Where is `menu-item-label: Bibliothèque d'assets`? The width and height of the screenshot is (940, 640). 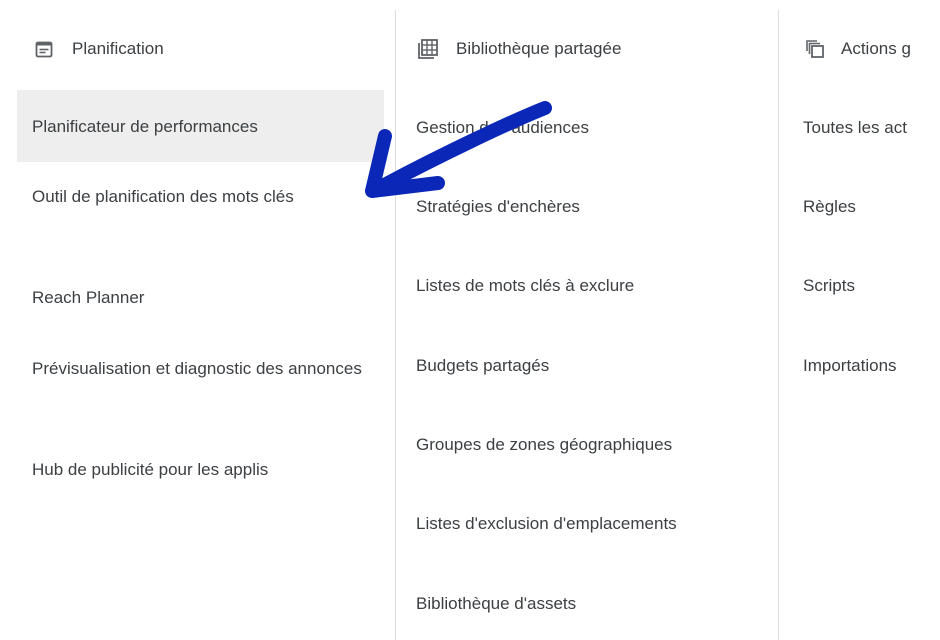
menu-item-label: Bibliothèque d'assets is located at coordinates (496, 603).